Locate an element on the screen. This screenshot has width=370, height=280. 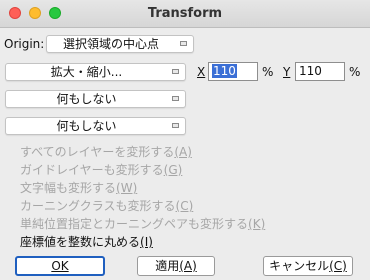
apply-button: 適用(A) is located at coordinates (176, 266).